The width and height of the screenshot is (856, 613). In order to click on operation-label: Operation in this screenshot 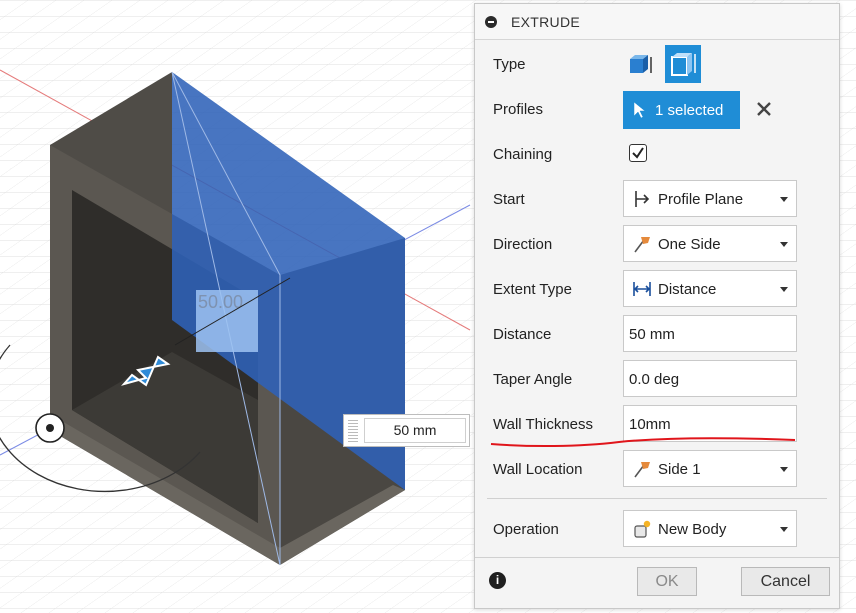, I will do `click(526, 529)`.